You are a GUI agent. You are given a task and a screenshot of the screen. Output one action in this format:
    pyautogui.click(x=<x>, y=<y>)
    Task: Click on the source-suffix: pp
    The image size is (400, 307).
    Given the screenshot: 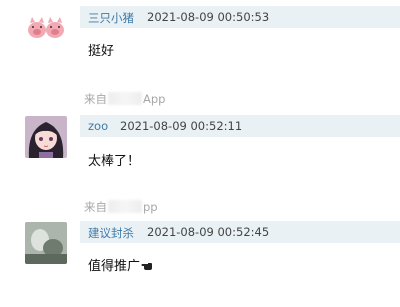 What is the action you would take?
    pyautogui.click(x=150, y=207)
    